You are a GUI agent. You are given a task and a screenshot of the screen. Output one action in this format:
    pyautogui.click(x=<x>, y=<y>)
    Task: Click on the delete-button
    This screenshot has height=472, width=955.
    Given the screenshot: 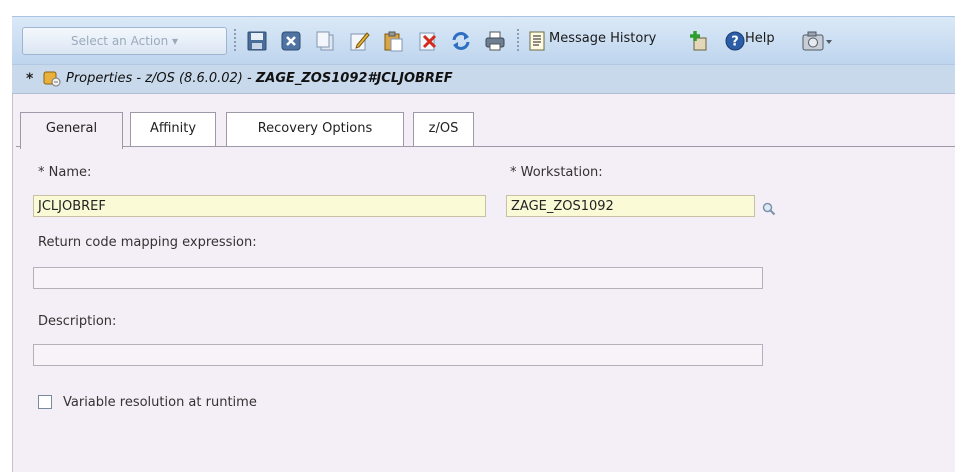 What is the action you would take?
    pyautogui.click(x=427, y=41)
    